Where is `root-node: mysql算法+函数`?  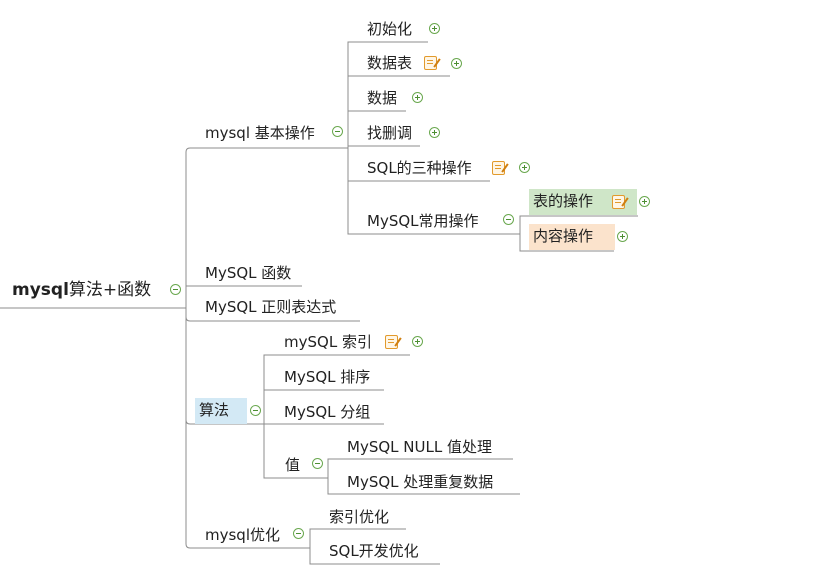
root-node: mysql算法+函数 is located at coordinates (81, 290).